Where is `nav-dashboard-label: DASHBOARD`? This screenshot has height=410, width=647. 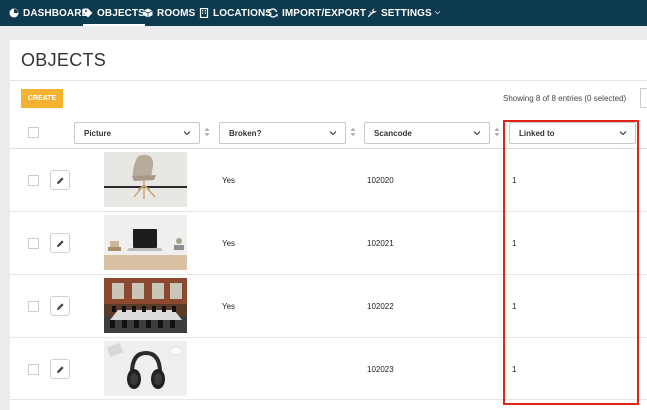
nav-dashboard-label: DASHBOARD is located at coordinates (56, 13).